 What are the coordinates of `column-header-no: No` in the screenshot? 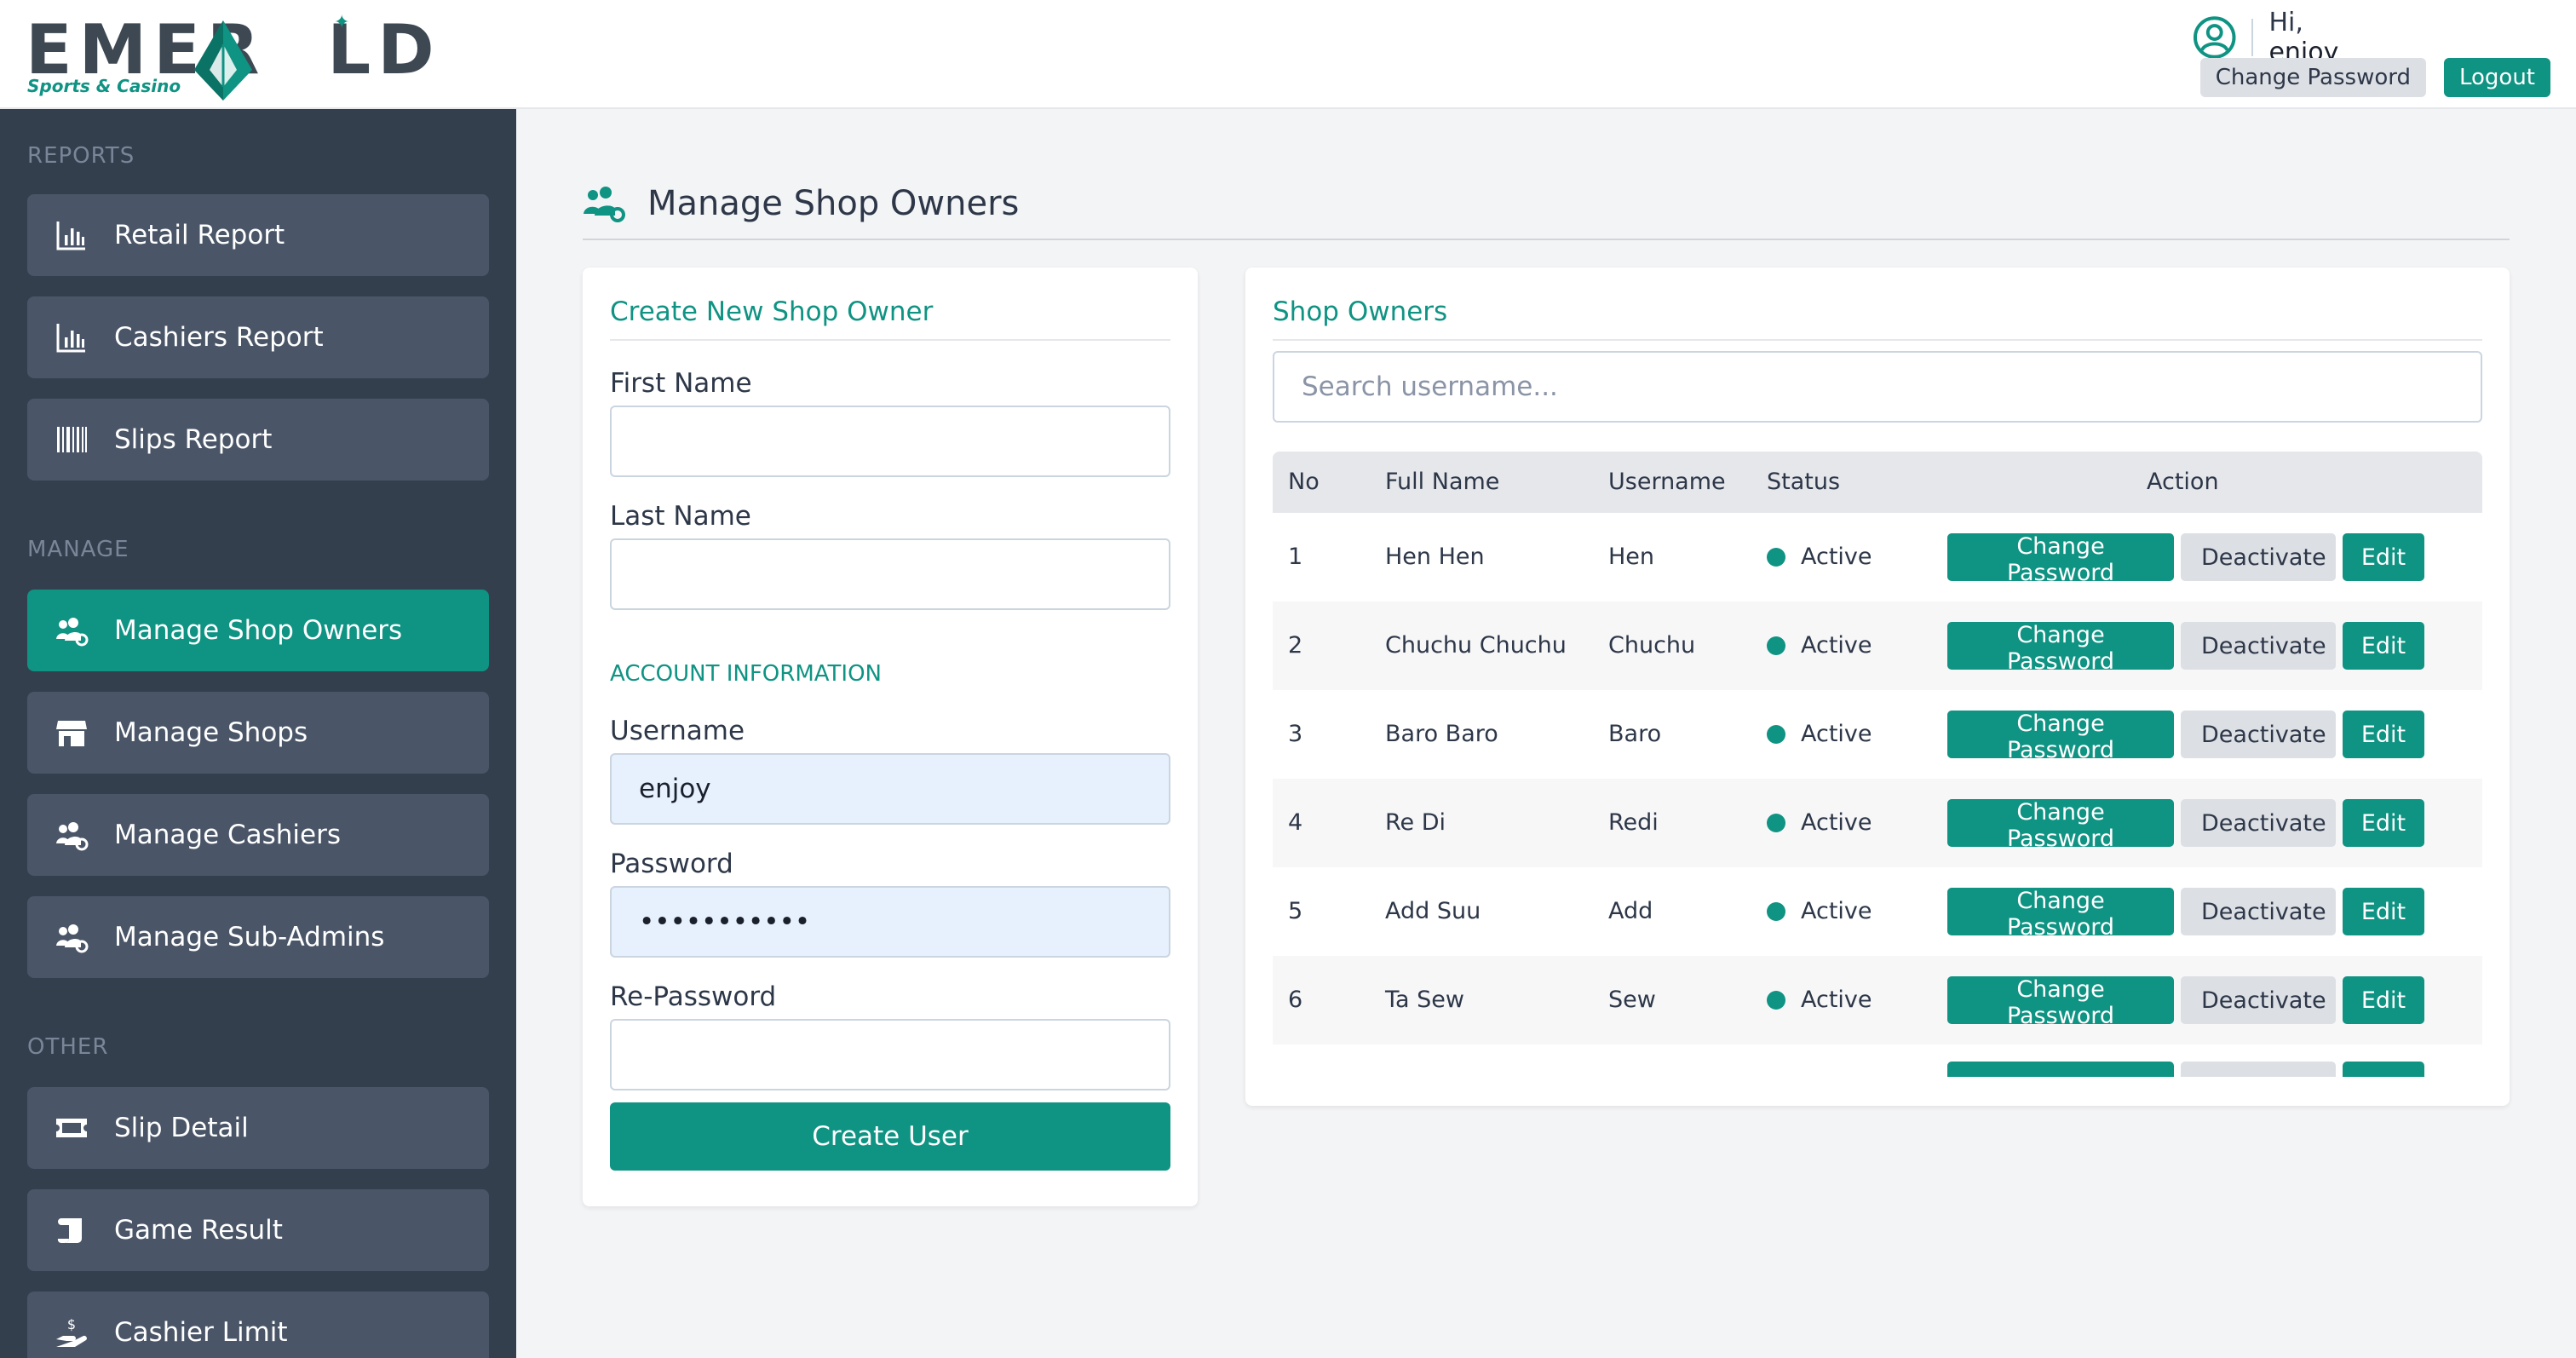 It's located at (1304, 482).